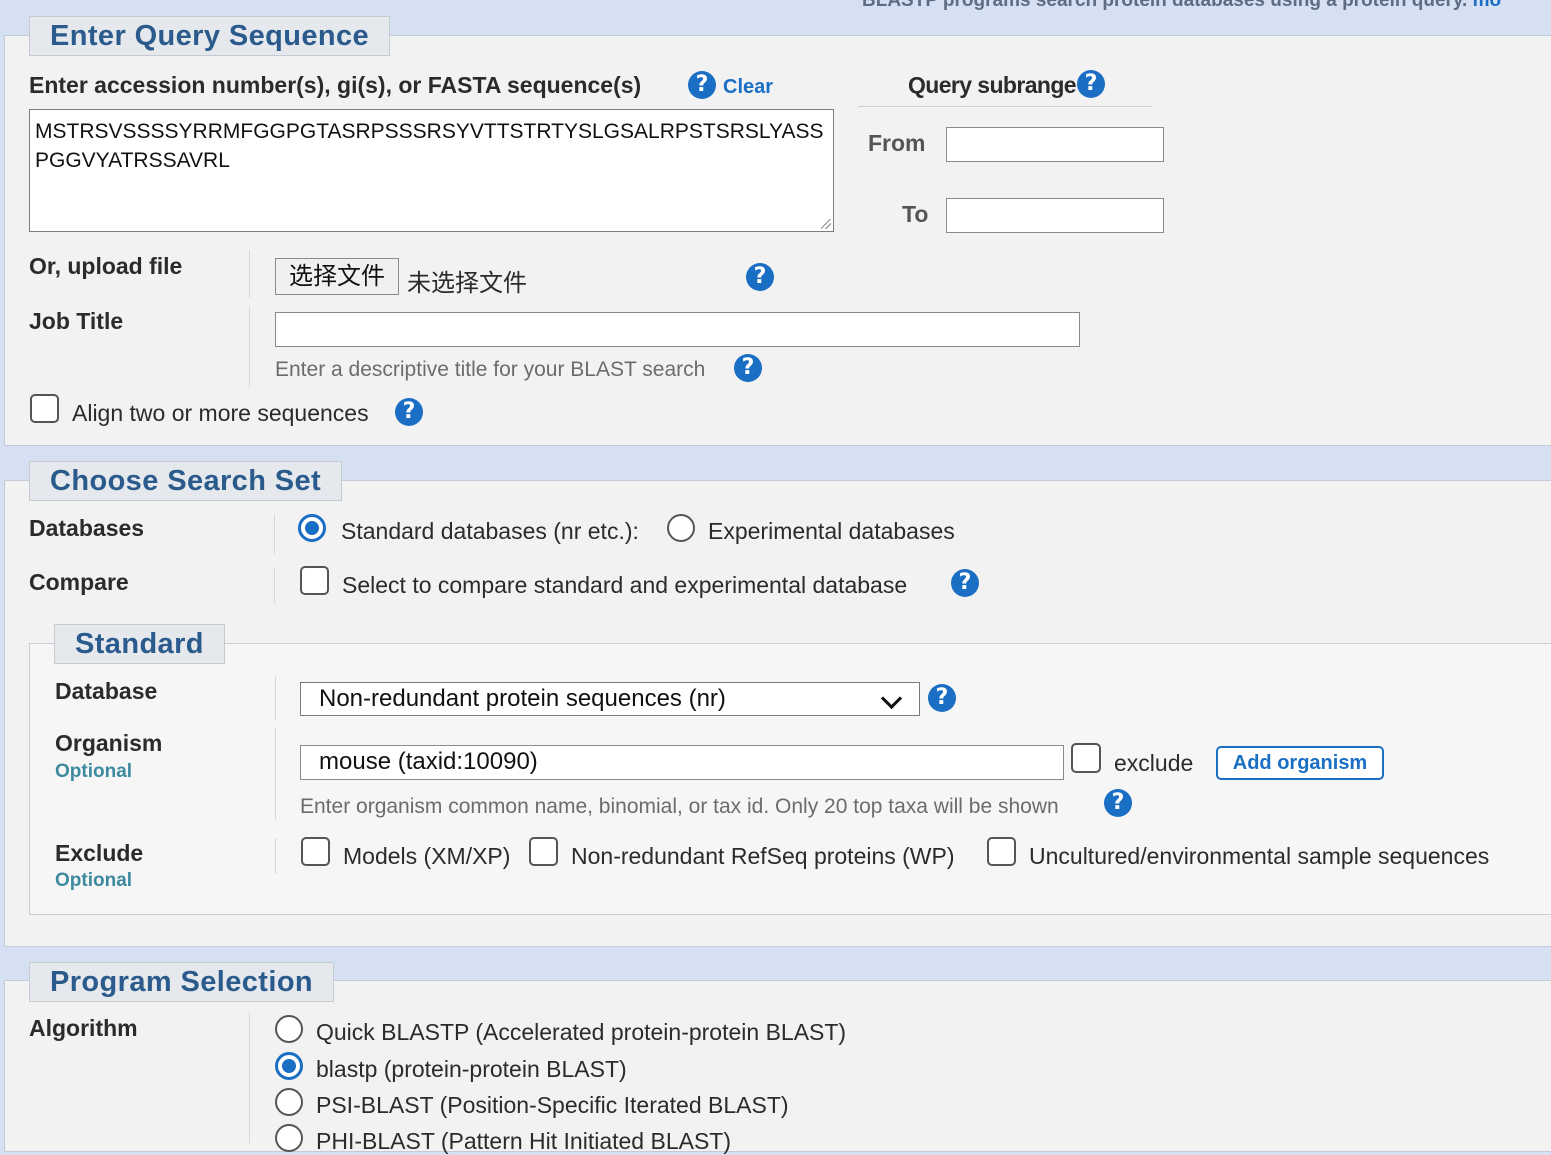 This screenshot has width=1551, height=1155. Describe the element at coordinates (524, 1141) in the screenshot. I see `algorithm-option-label: PHI-BLAST (Pattern Hit Initiated BLAST)` at that location.